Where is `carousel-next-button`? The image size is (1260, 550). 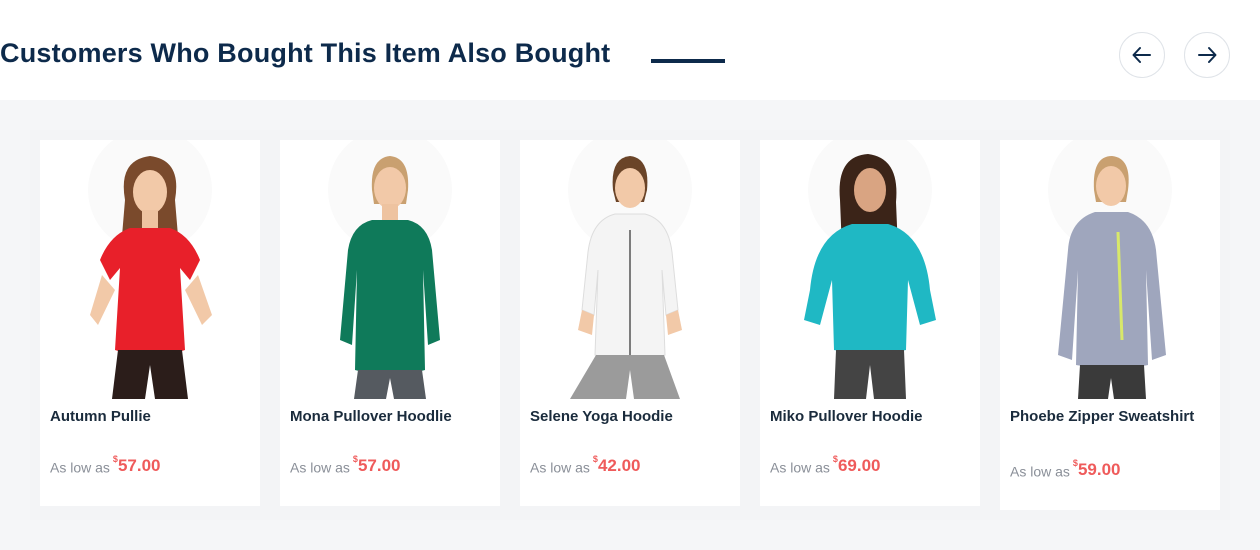 carousel-next-button is located at coordinates (1207, 55).